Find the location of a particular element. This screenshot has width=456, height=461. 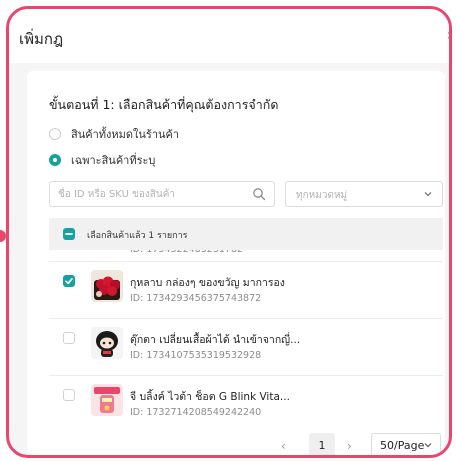

search-input is located at coordinates (145, 194).